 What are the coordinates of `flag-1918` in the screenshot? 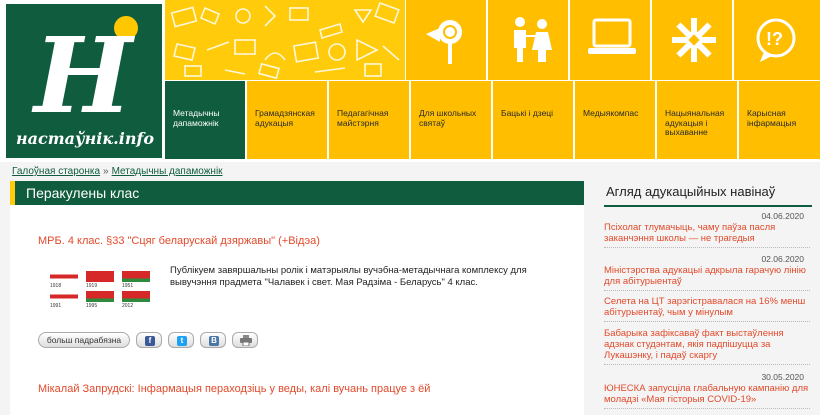 It's located at (64, 276).